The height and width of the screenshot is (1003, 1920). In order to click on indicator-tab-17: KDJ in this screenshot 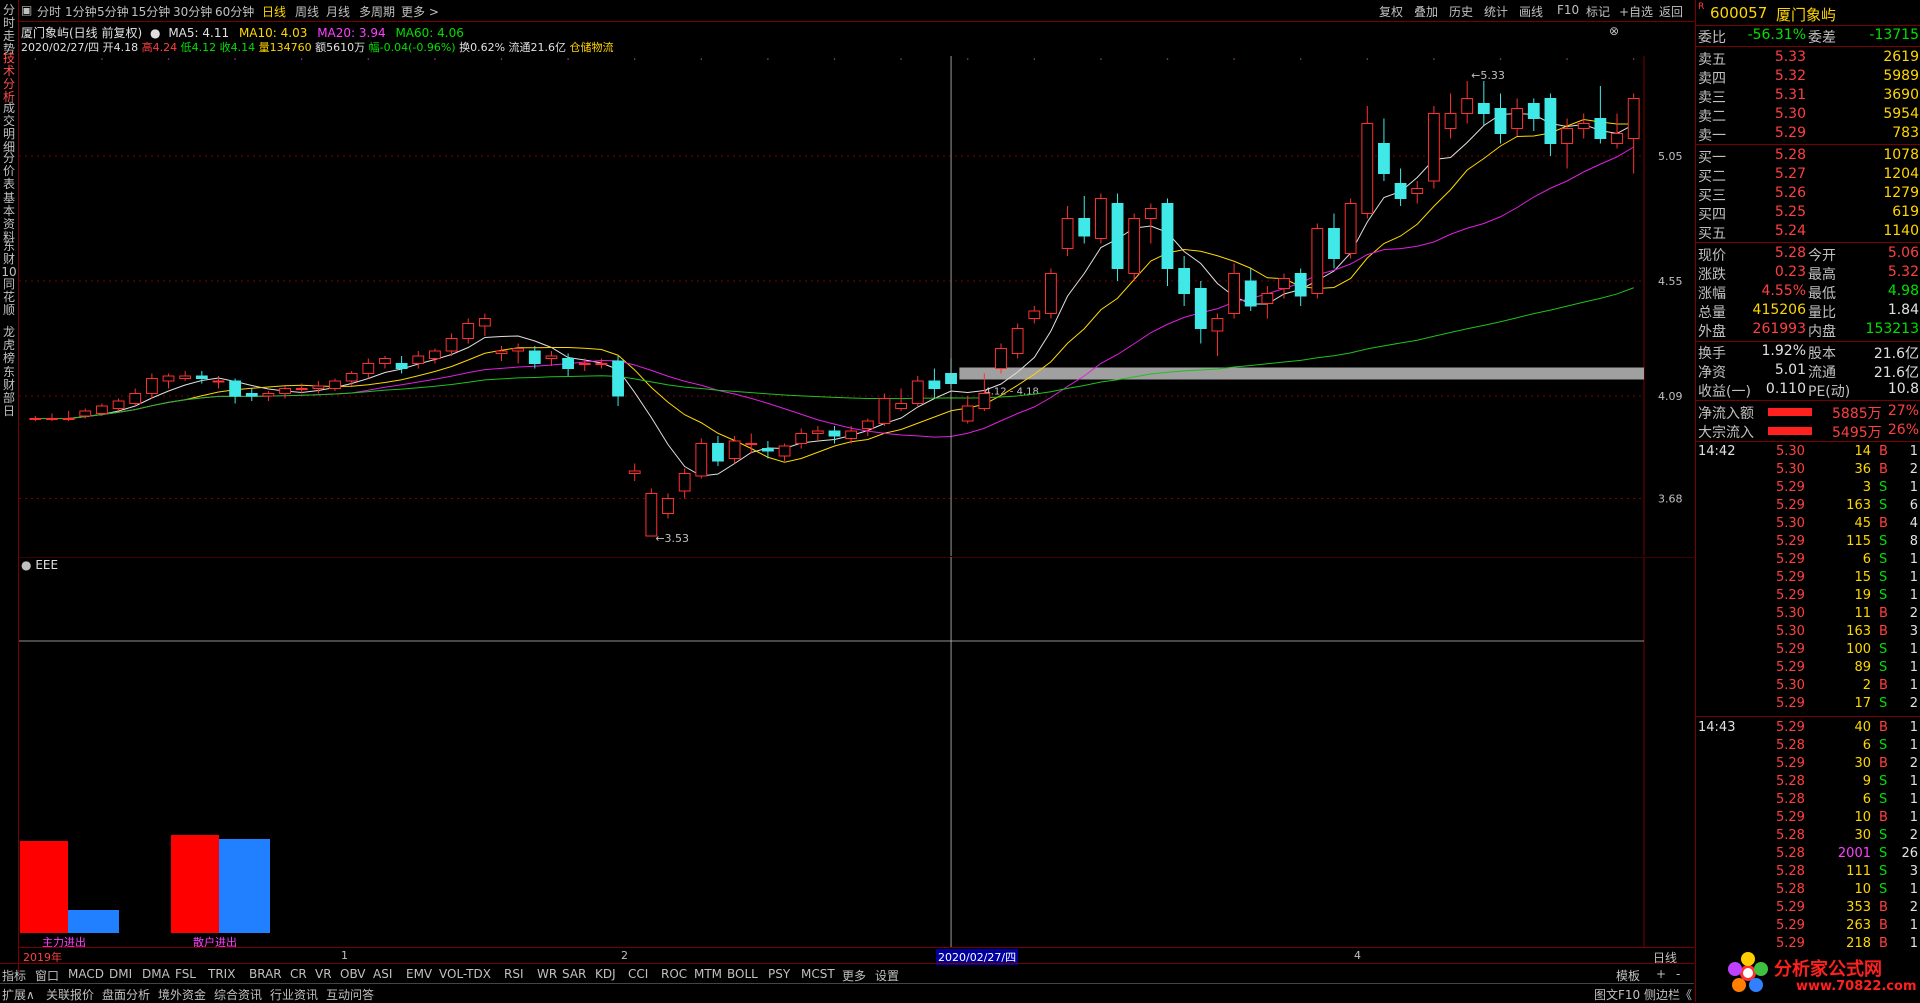, I will do `click(605, 974)`.